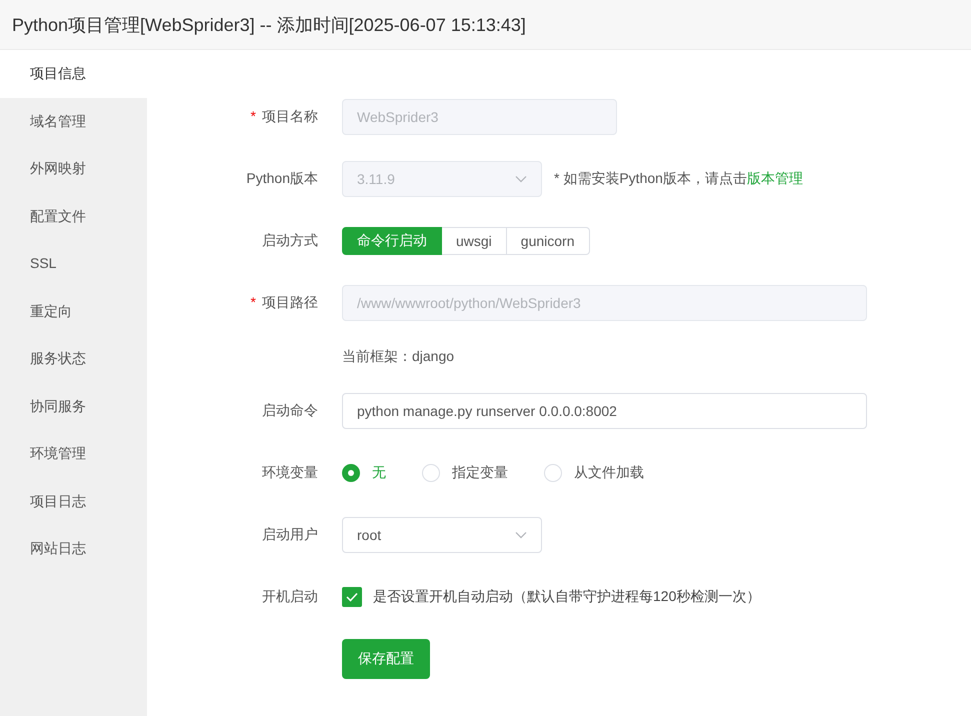  What do you see at coordinates (398, 357) in the screenshot?
I see `framework-text: 当前框架：django` at bounding box center [398, 357].